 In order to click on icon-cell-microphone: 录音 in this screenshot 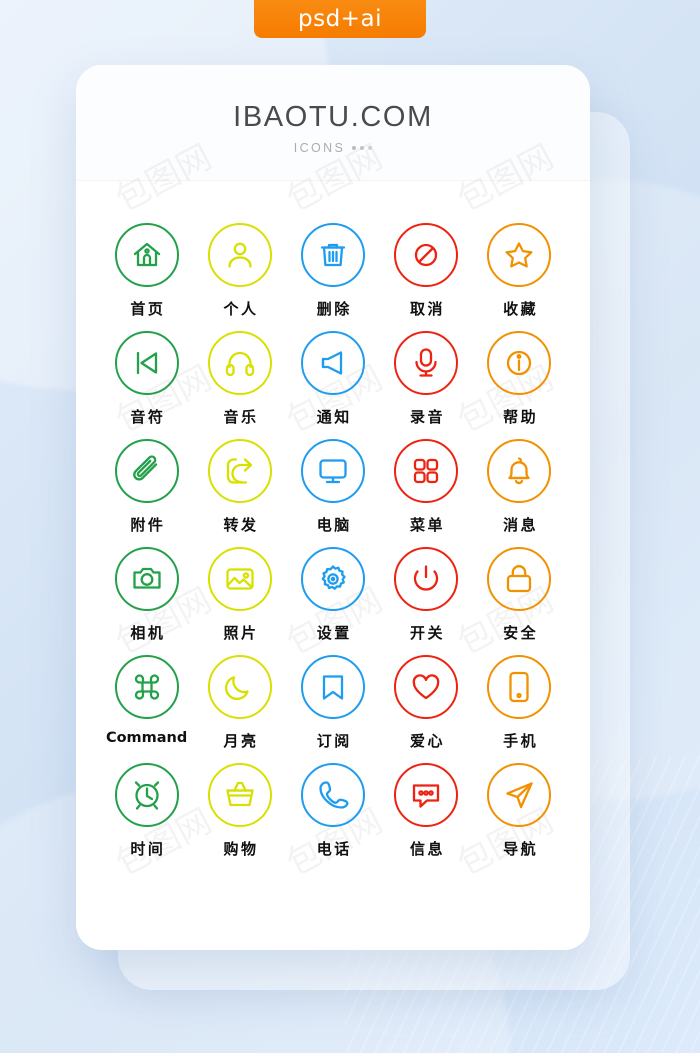, I will do `click(426, 379)`.